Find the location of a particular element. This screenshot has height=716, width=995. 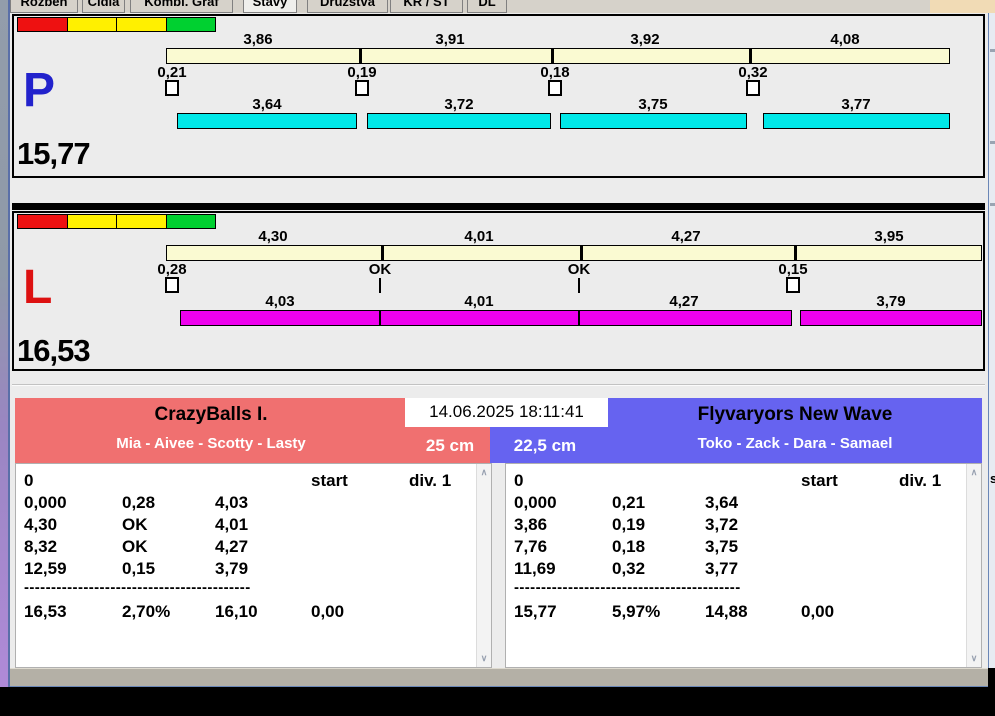

board-distance-left: 25 cm is located at coordinates (450, 445).